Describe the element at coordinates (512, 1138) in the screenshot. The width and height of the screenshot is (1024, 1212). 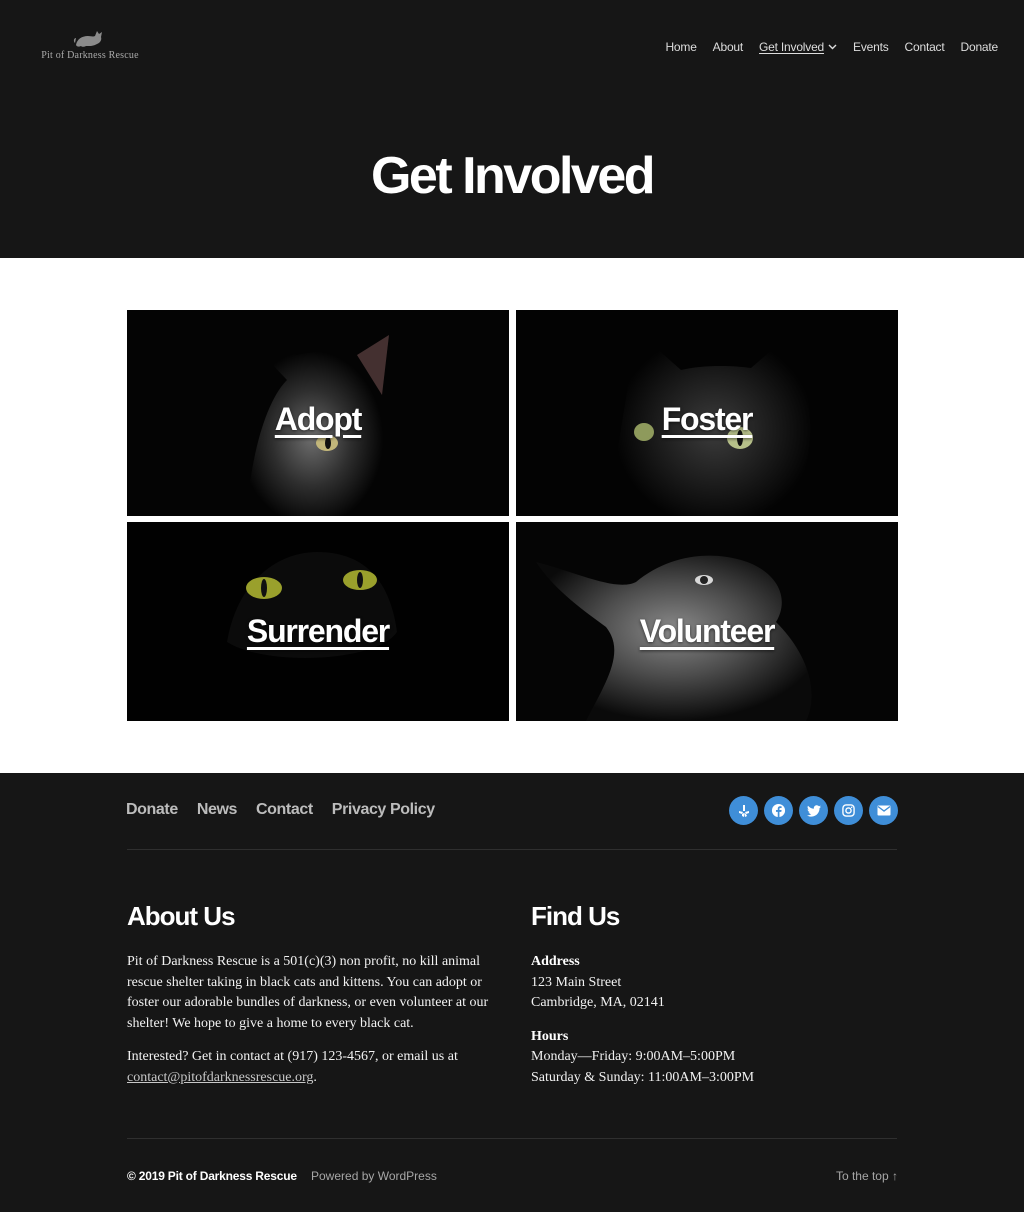
I see `footer-divider-bottom` at that location.